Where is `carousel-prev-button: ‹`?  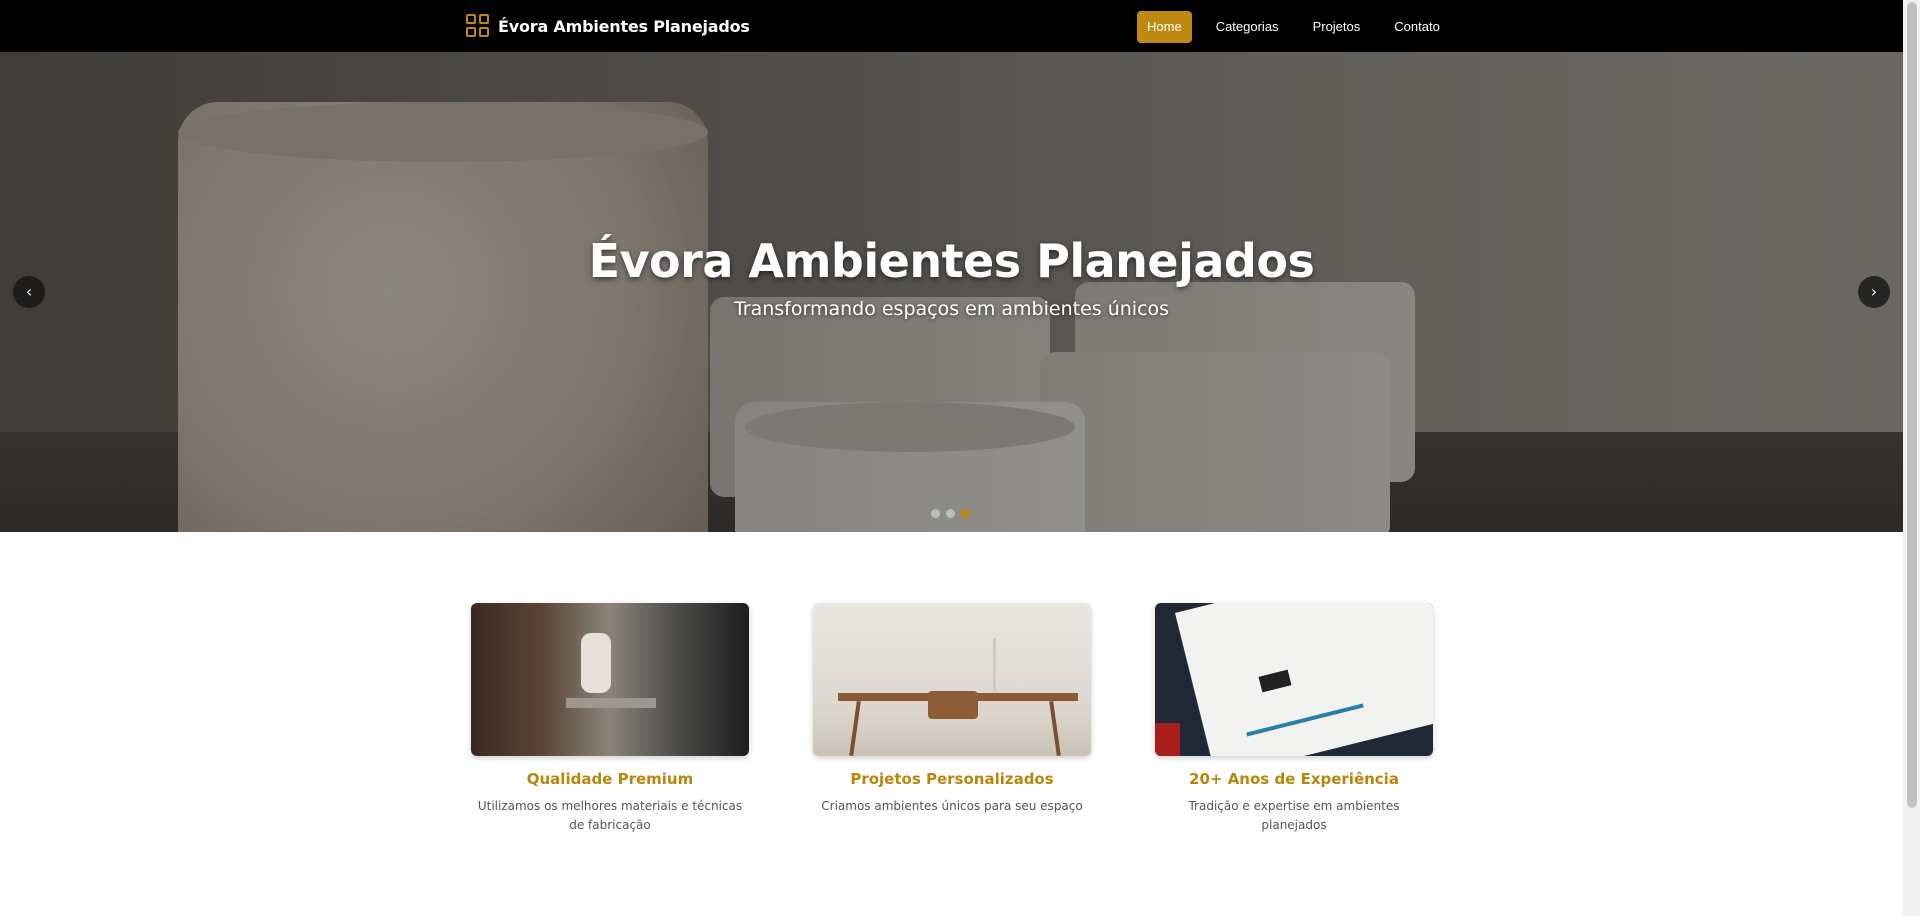 carousel-prev-button: ‹ is located at coordinates (29, 292).